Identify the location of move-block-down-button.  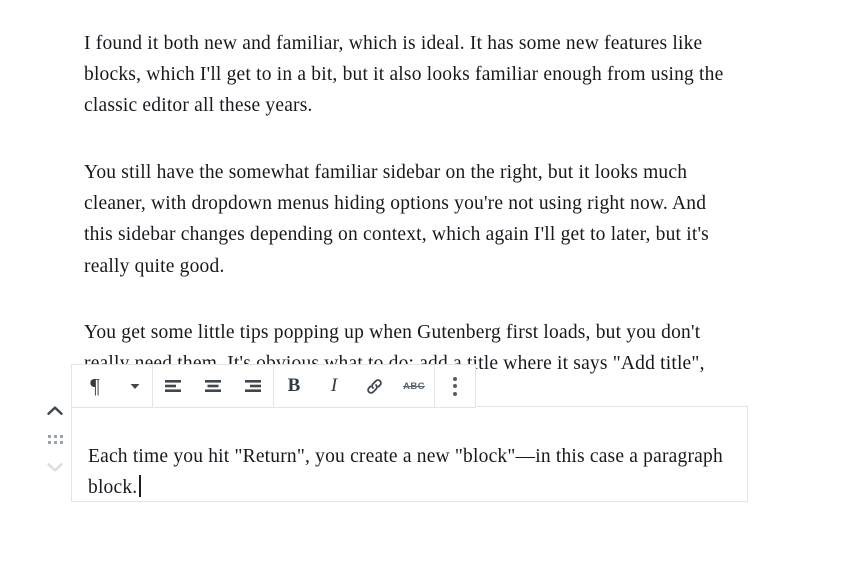
(55, 467).